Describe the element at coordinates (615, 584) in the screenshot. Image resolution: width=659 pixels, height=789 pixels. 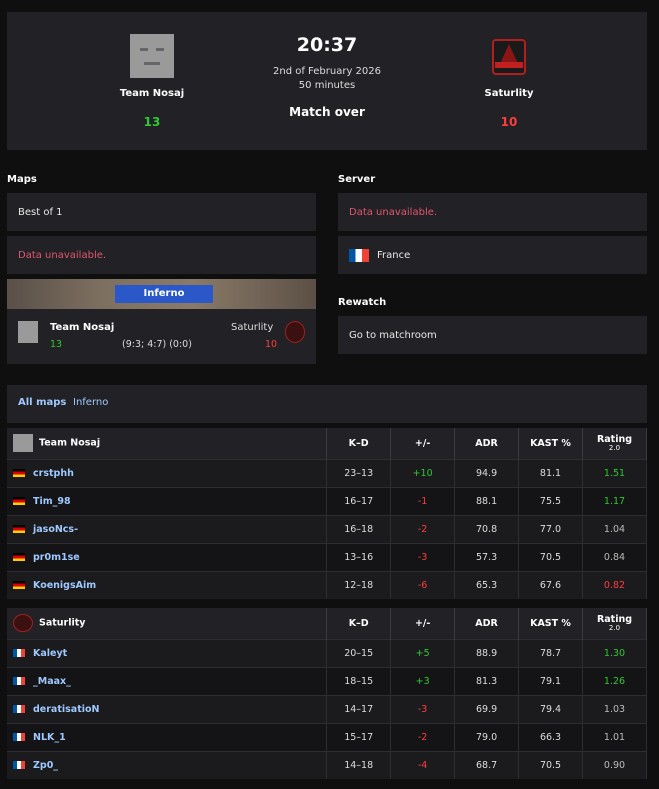
I see `player-rating: 0.82` at that location.